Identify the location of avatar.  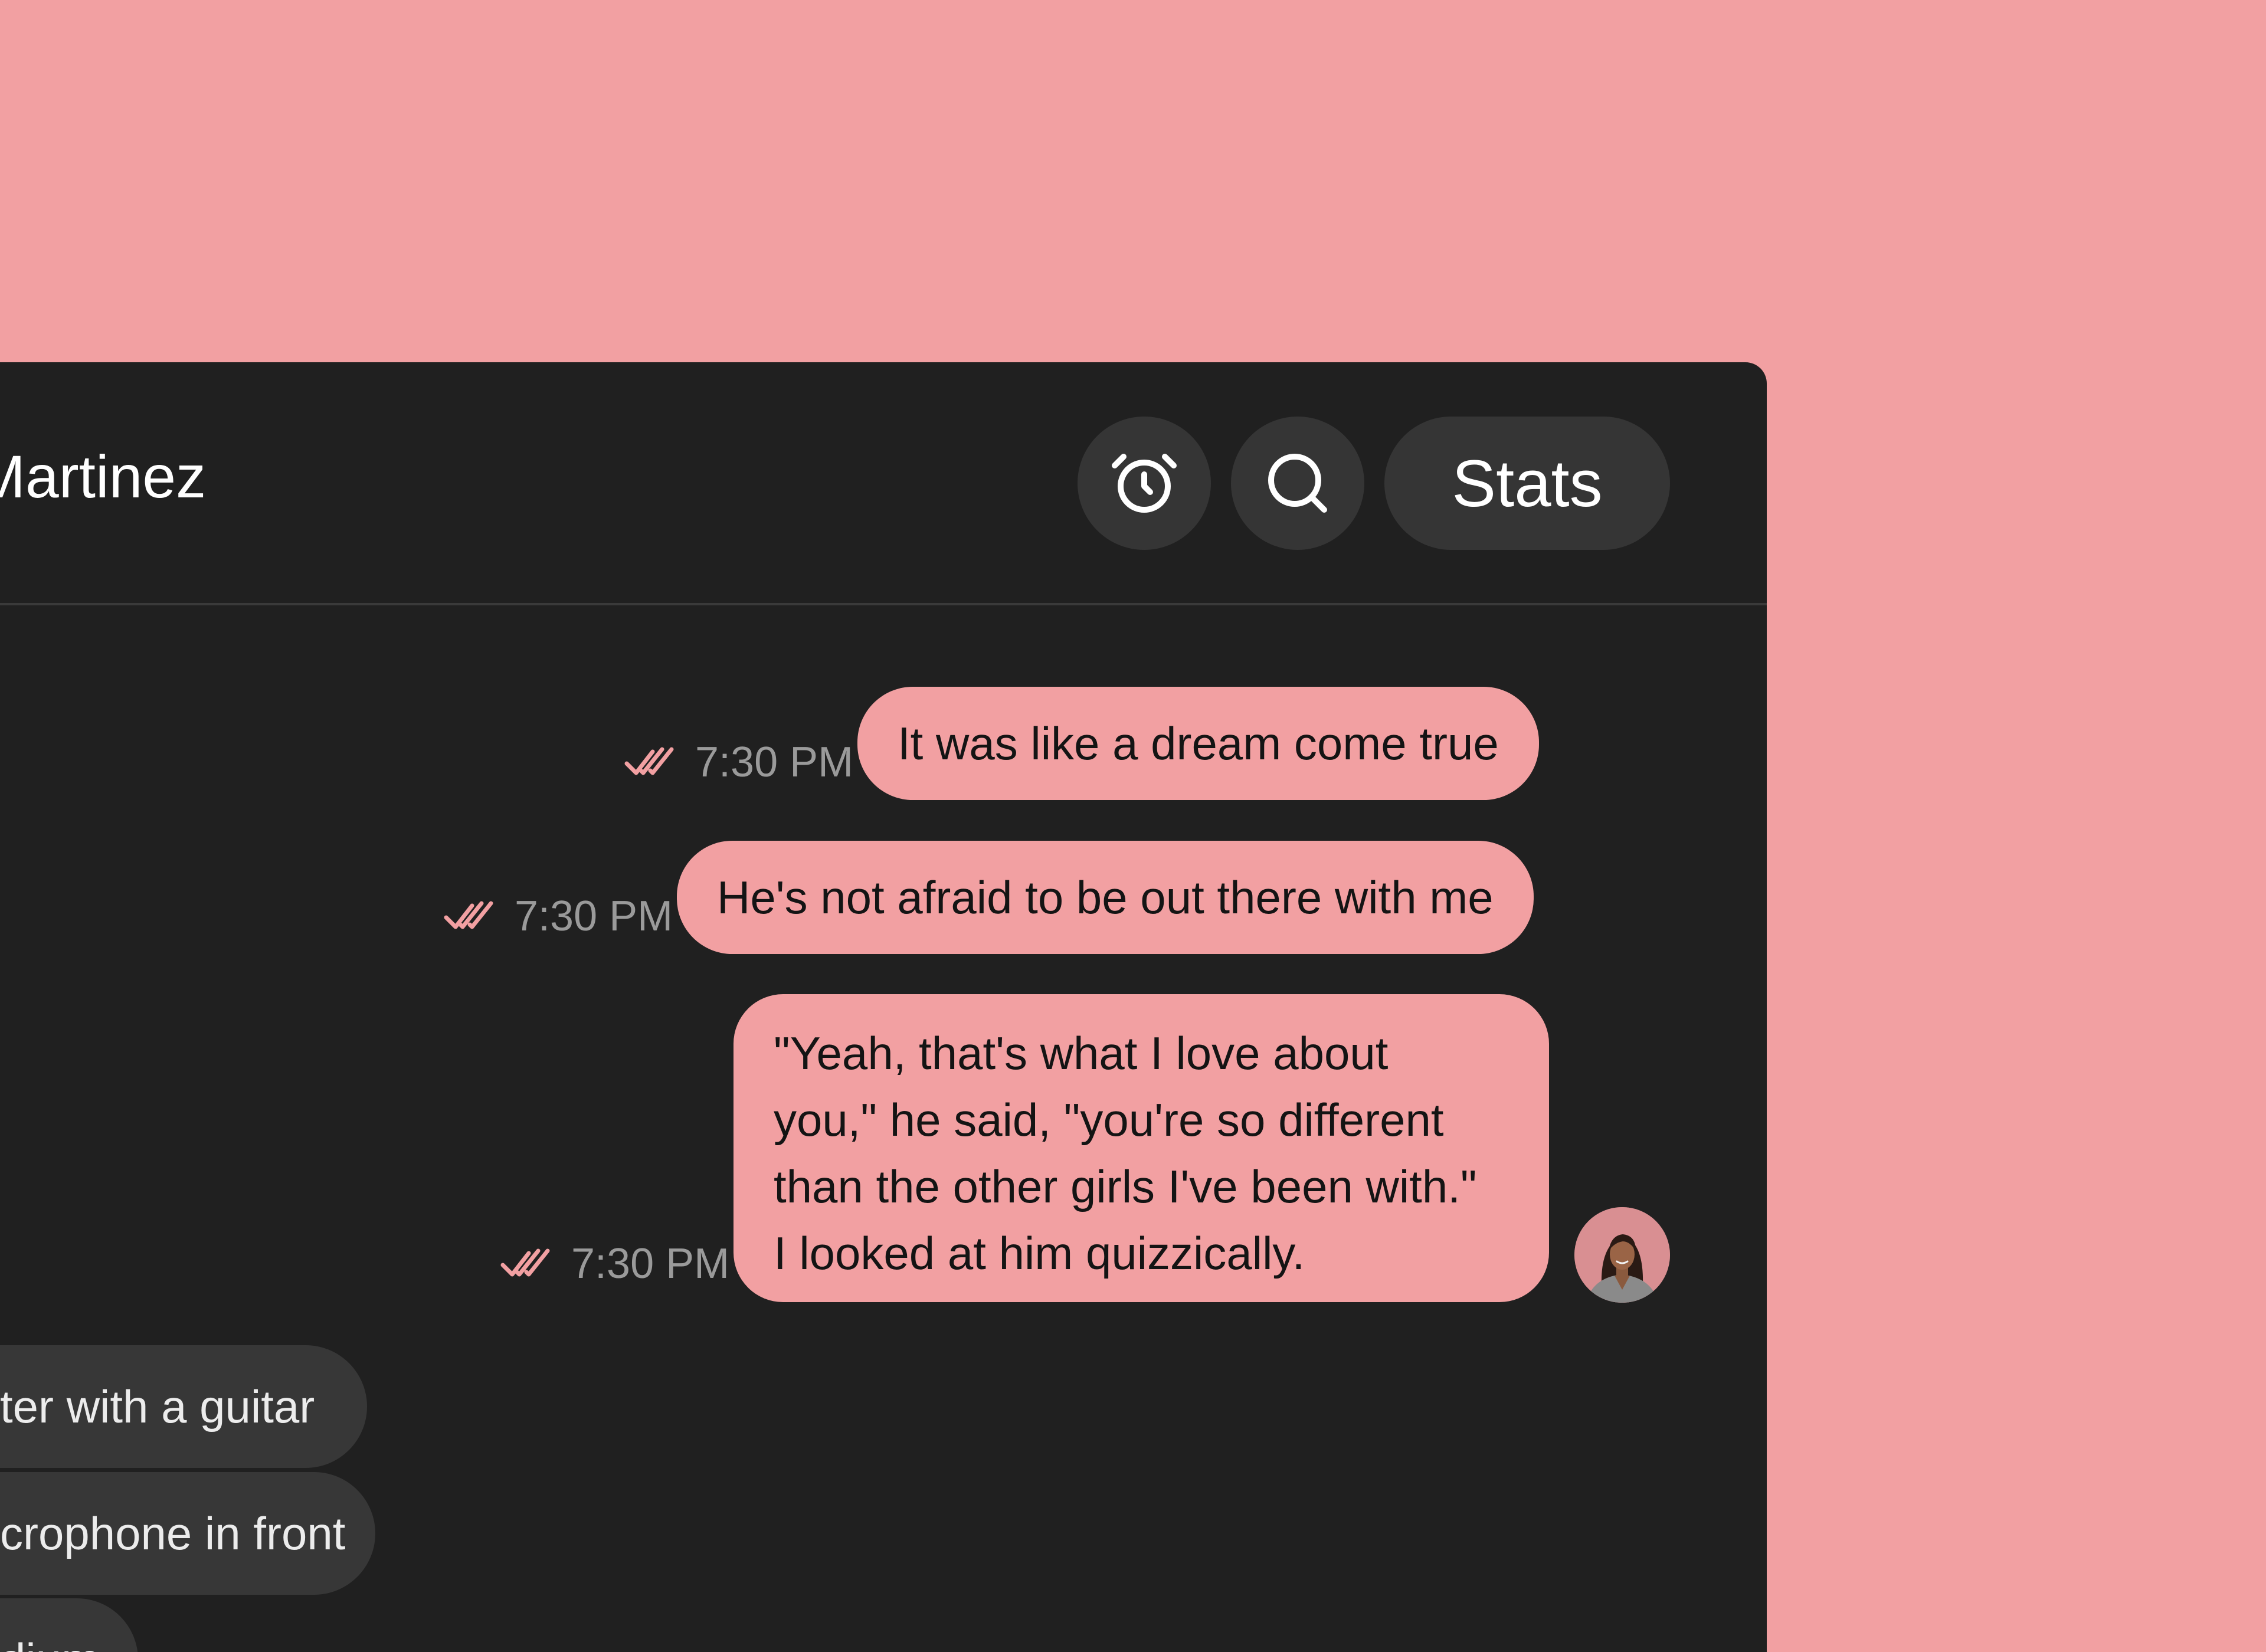
(1622, 1255).